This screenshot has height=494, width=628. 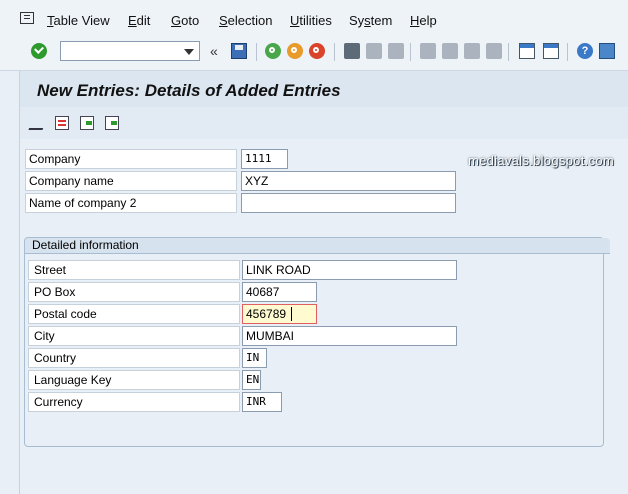 I want to click on street-label: Street, so click(x=134, y=270).